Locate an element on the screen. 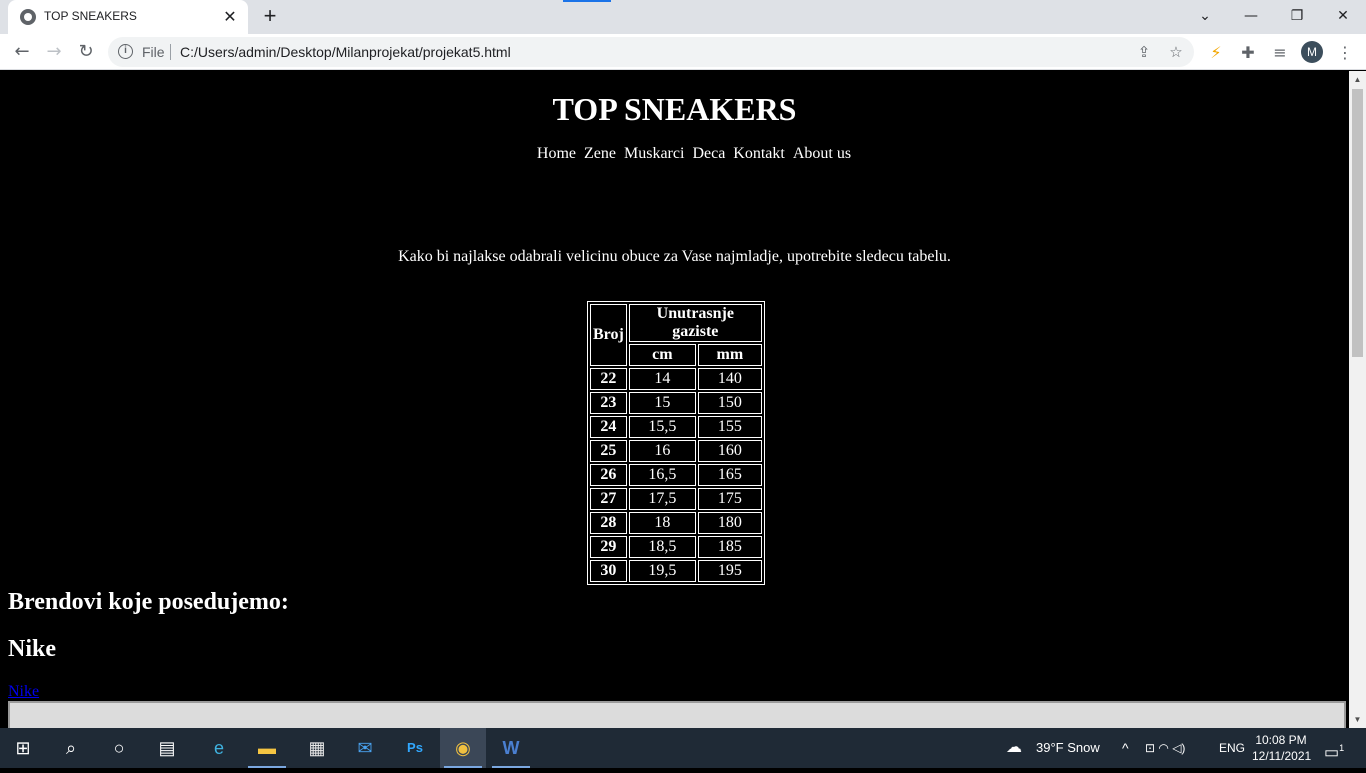  browser-tab: TOP SNEAKERS ✕ is located at coordinates (128, 17).